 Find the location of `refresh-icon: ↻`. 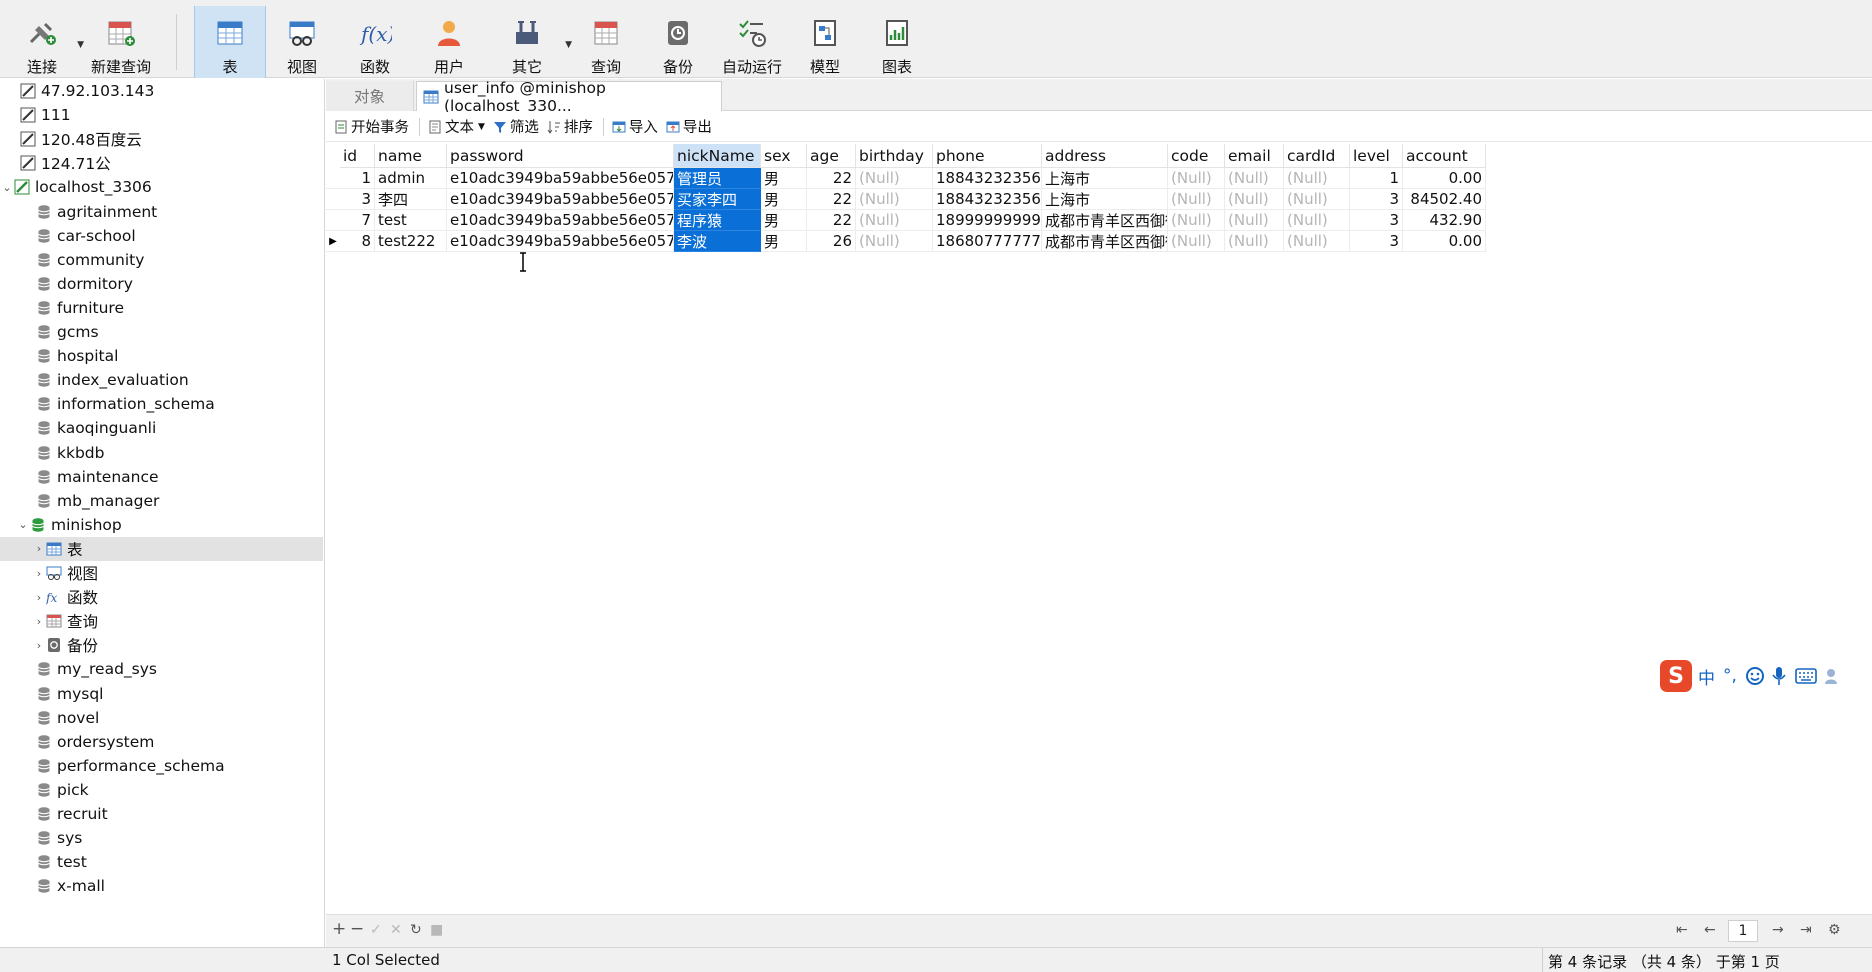

refresh-icon: ↻ is located at coordinates (416, 930).